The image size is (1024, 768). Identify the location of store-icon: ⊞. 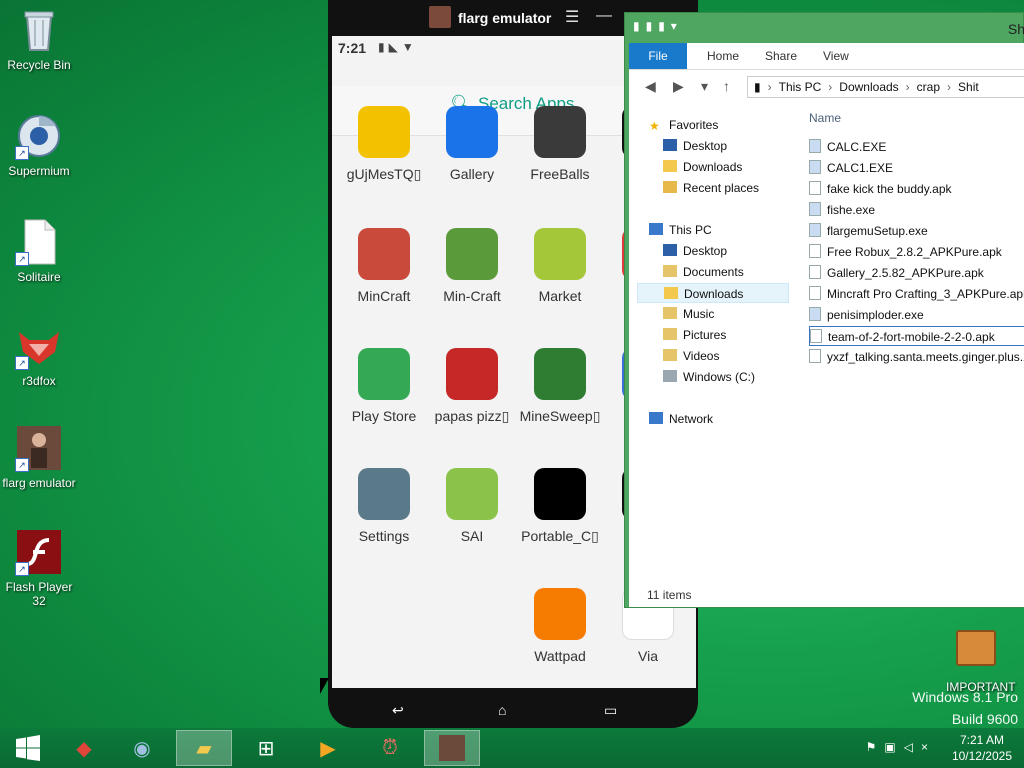
(266, 748).